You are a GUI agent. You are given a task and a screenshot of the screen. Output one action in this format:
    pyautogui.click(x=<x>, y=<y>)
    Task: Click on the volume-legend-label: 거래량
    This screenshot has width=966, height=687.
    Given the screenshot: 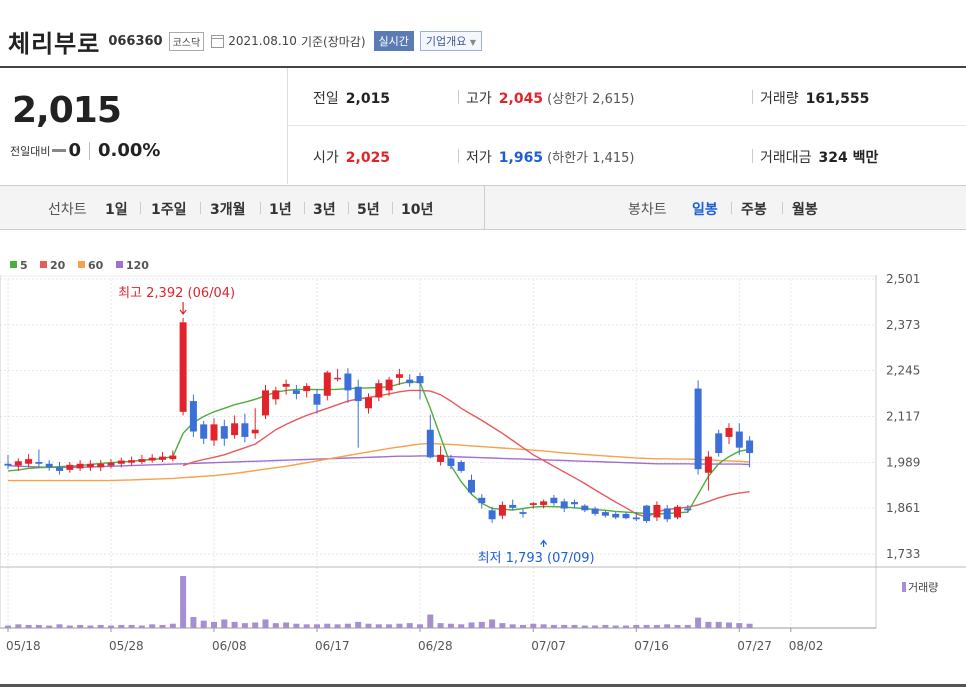 What is the action you would take?
    pyautogui.click(x=923, y=587)
    